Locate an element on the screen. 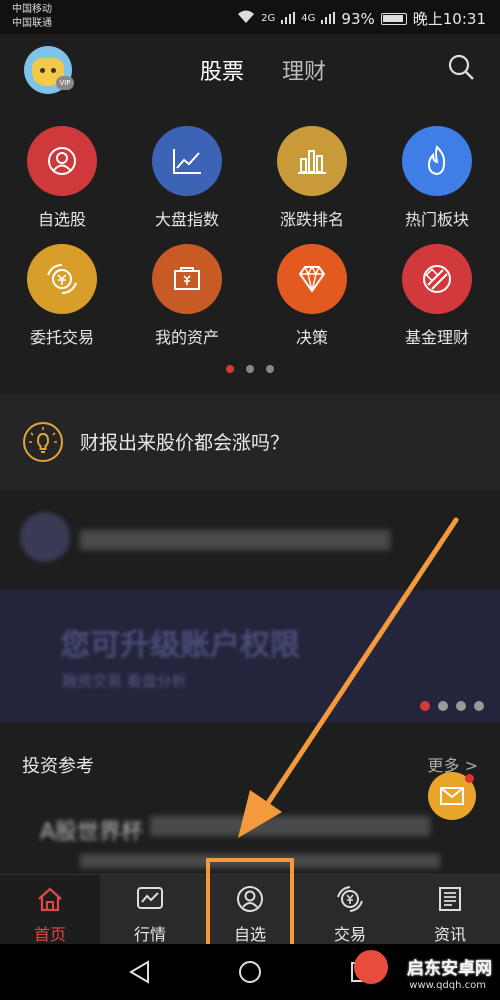  nav-item-market: 行情 is located at coordinates (150, 909).